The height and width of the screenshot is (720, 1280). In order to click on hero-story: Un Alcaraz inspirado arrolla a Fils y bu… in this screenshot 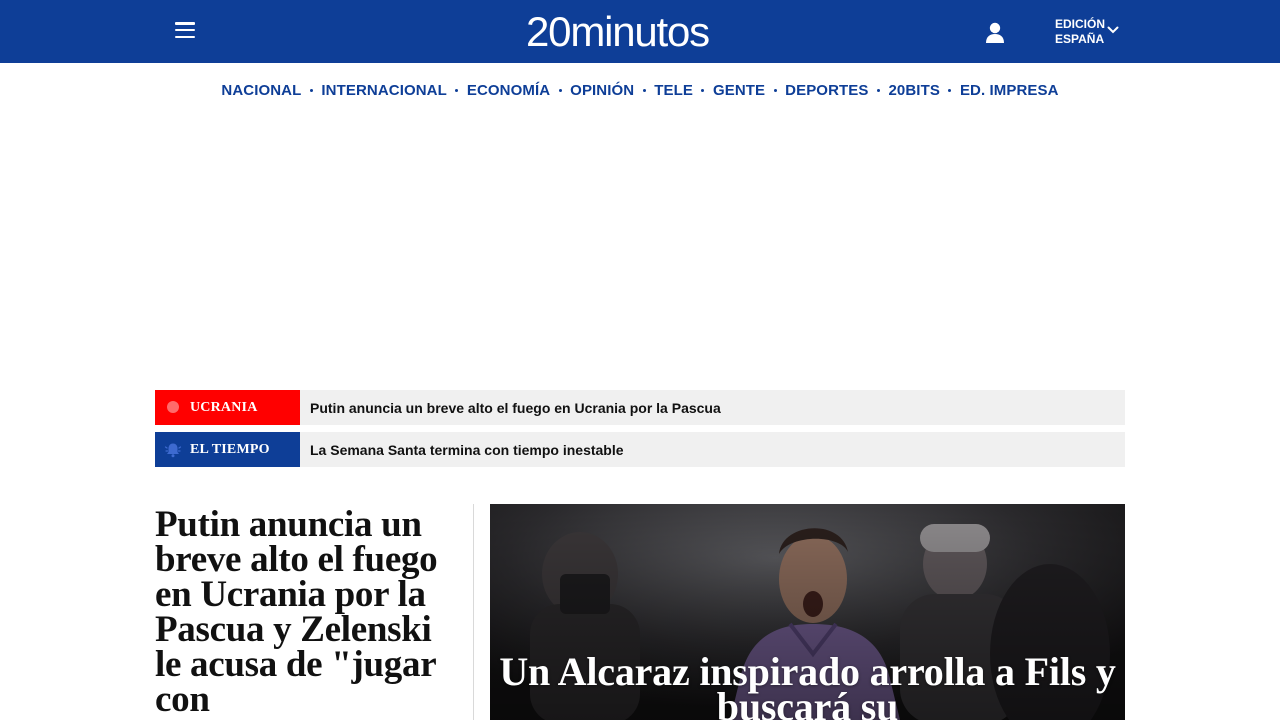, I will do `click(807, 612)`.